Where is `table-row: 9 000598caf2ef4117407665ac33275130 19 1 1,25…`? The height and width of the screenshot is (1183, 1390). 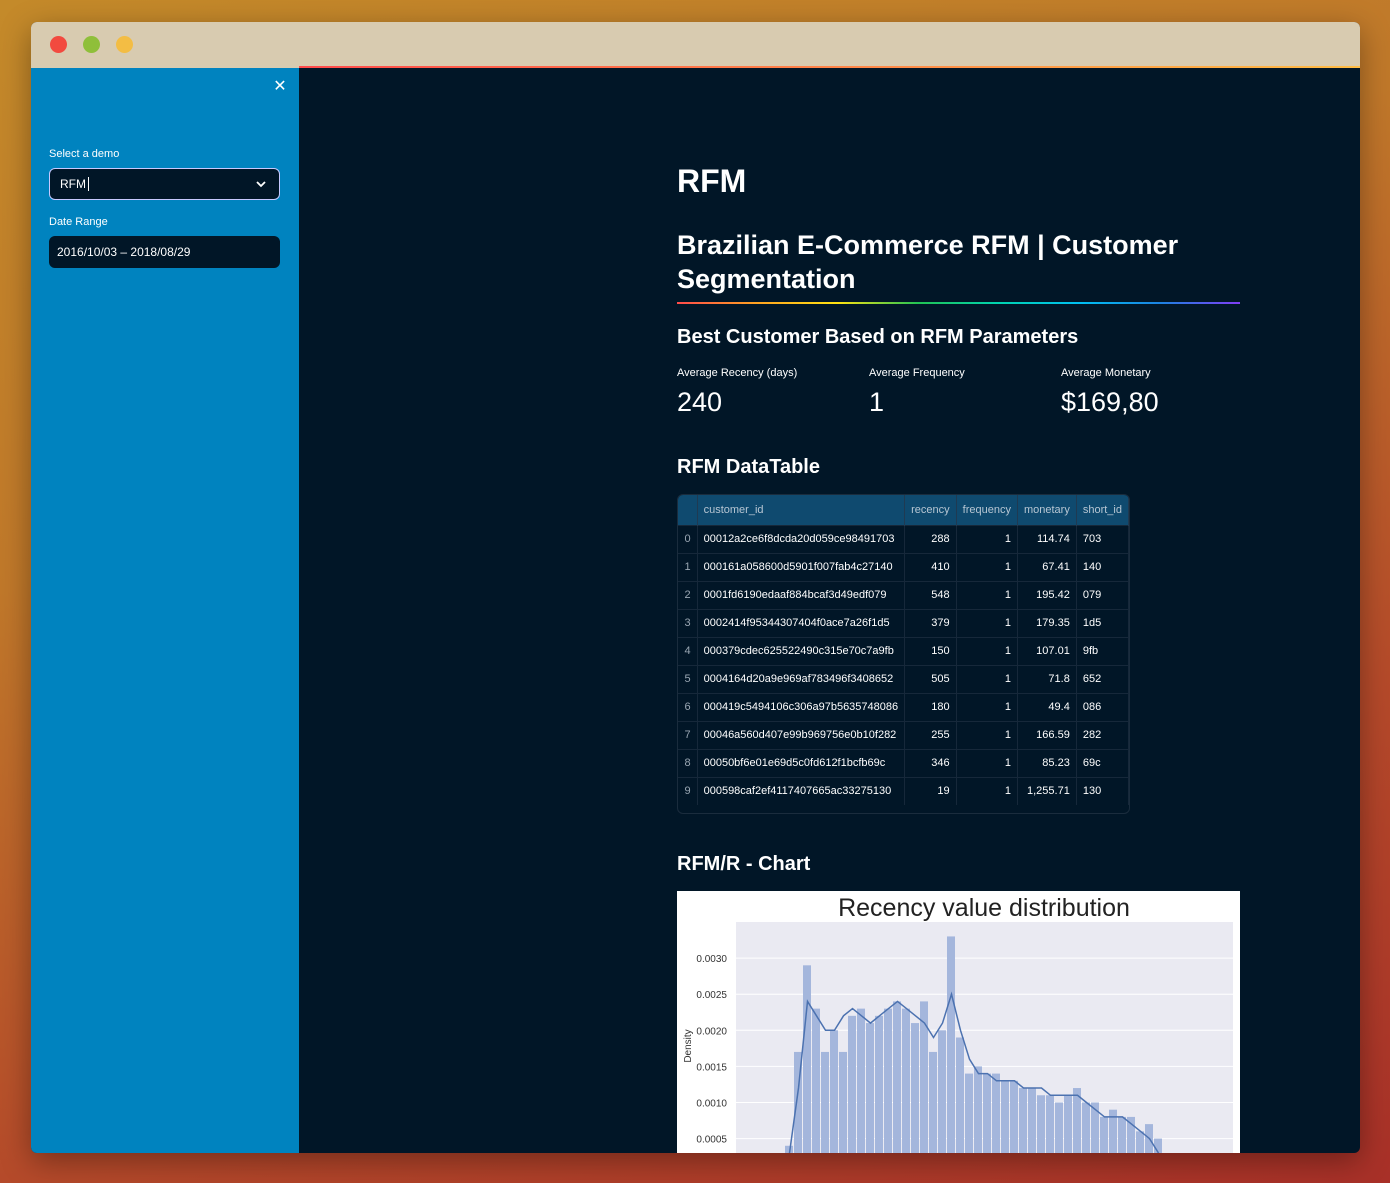
table-row: 9 000598caf2ef4117407665ac33275130 19 1 1,25… is located at coordinates (903, 790).